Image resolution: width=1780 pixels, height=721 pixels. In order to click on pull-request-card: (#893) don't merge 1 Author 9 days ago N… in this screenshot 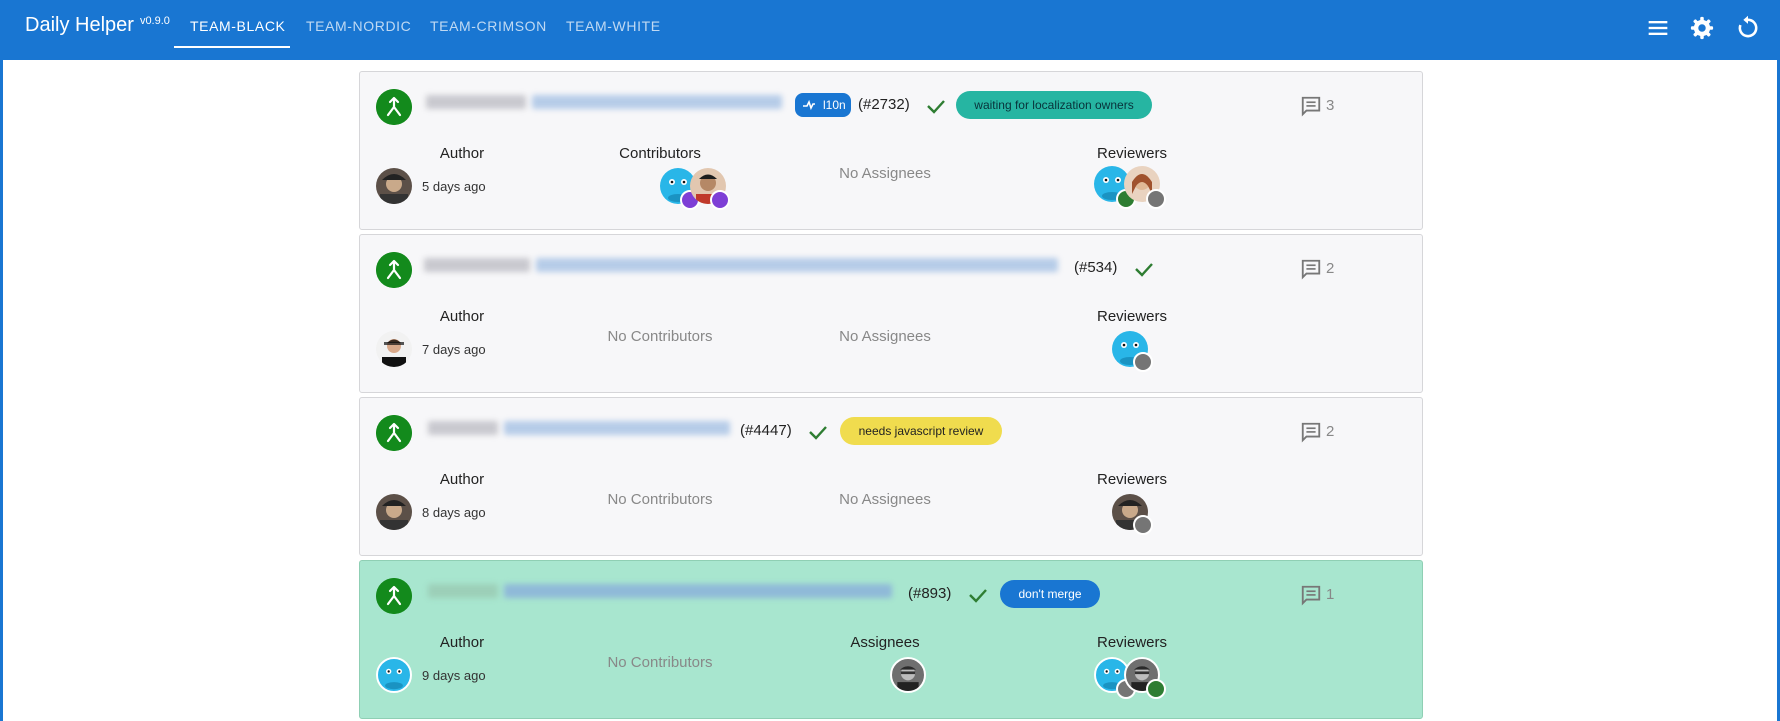, I will do `click(891, 639)`.